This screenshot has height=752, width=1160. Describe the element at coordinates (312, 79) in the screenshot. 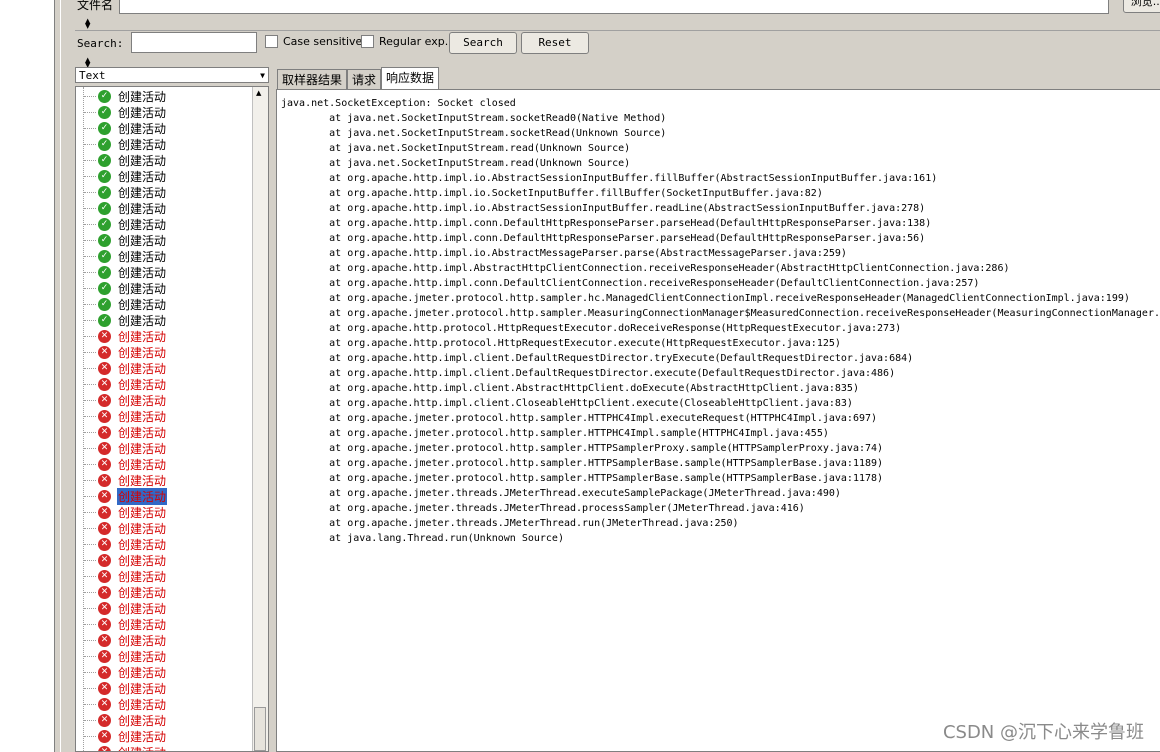

I see `tab-0: 取样器结果` at that location.